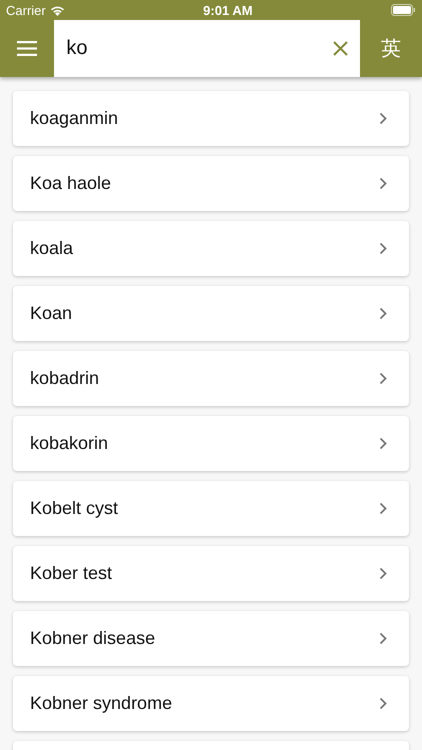 This screenshot has height=750, width=422. Describe the element at coordinates (27, 48) in the screenshot. I see `menu-icon` at that location.